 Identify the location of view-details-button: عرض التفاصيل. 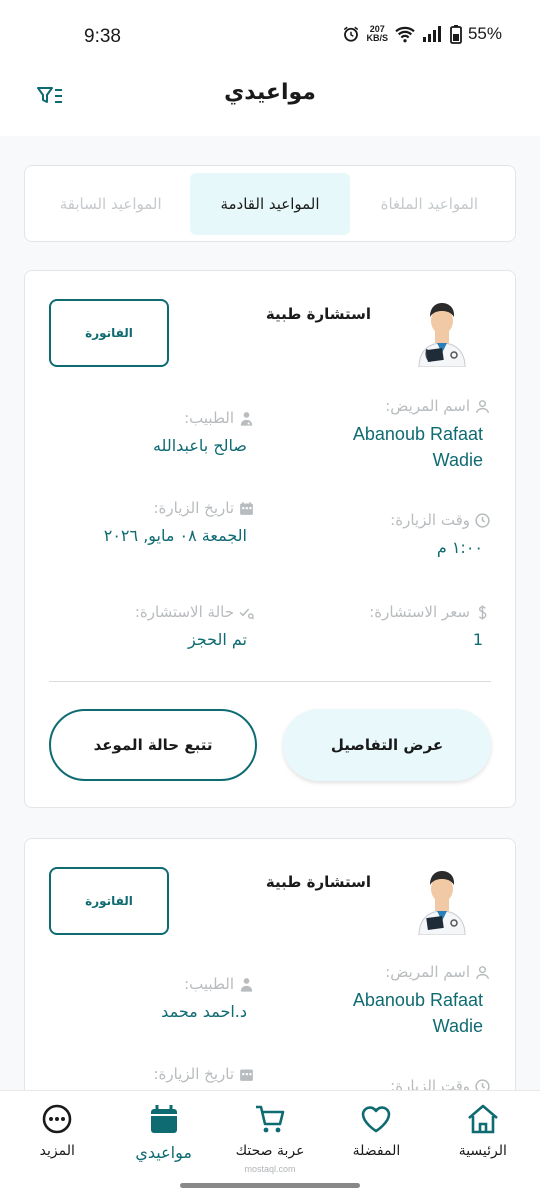
(387, 745).